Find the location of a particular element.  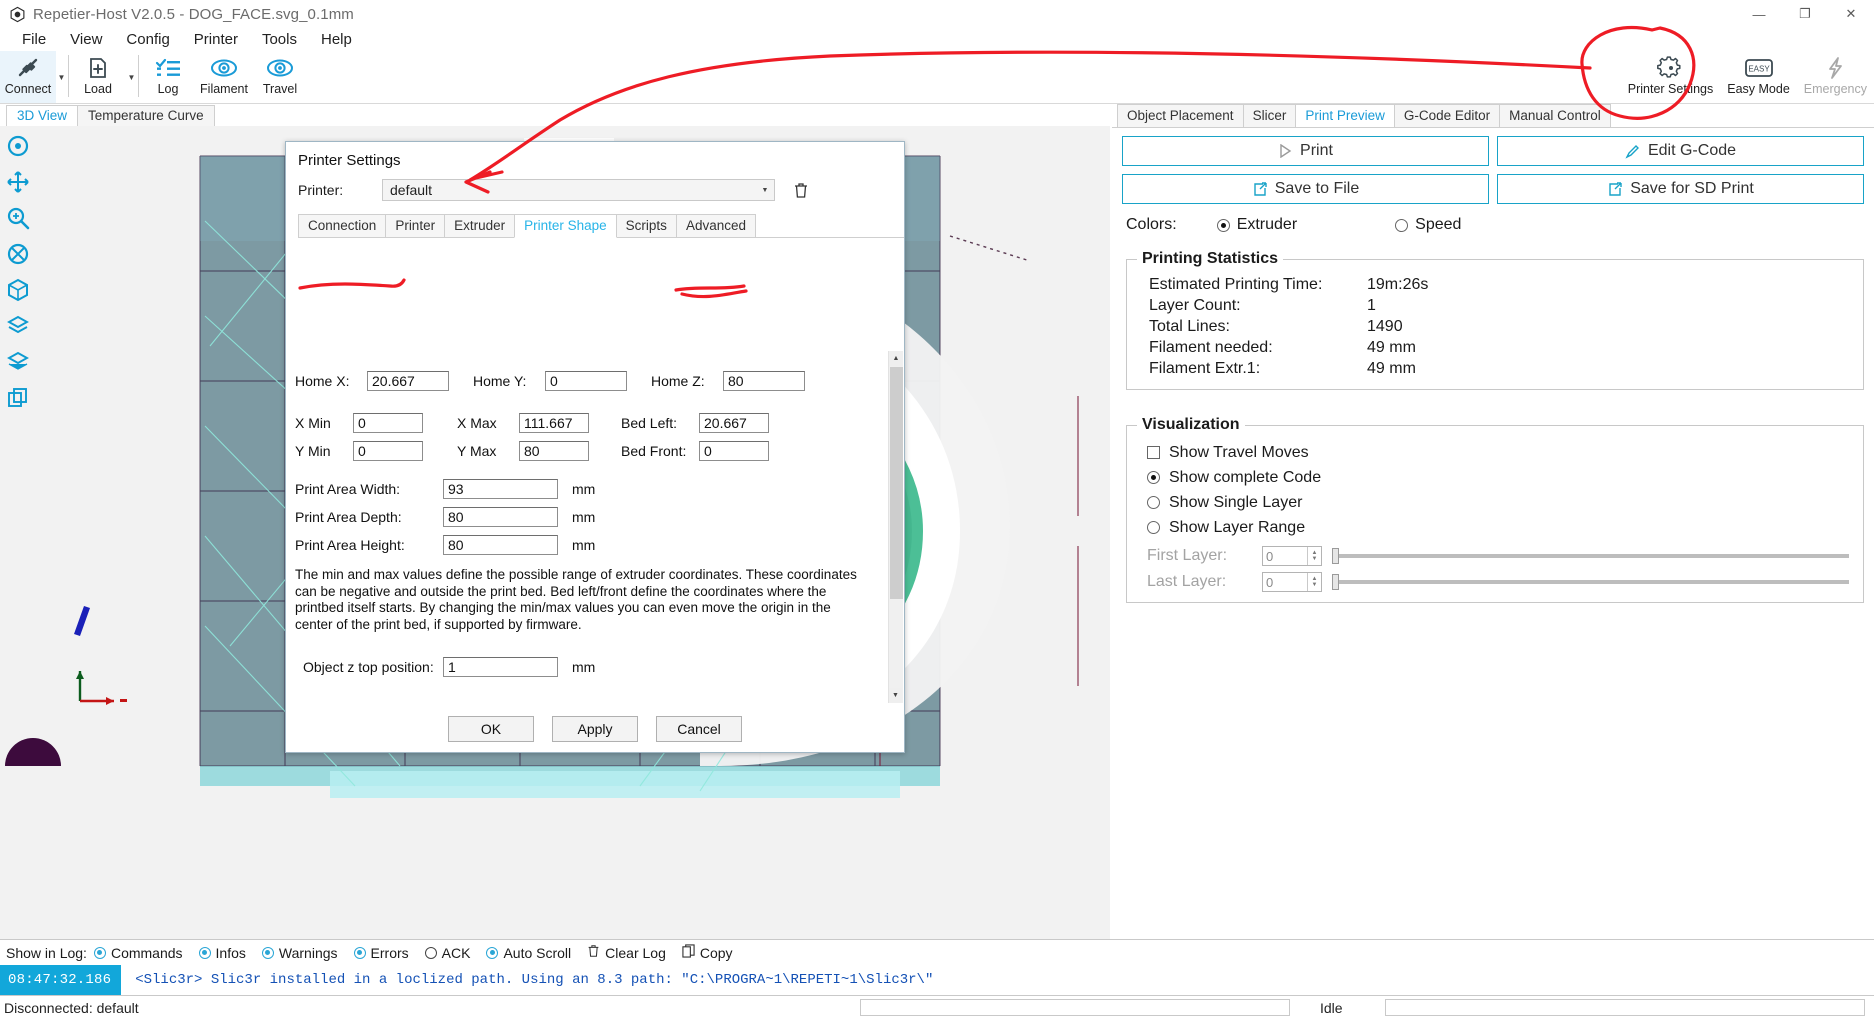

ok-button: OK is located at coordinates (491, 729).